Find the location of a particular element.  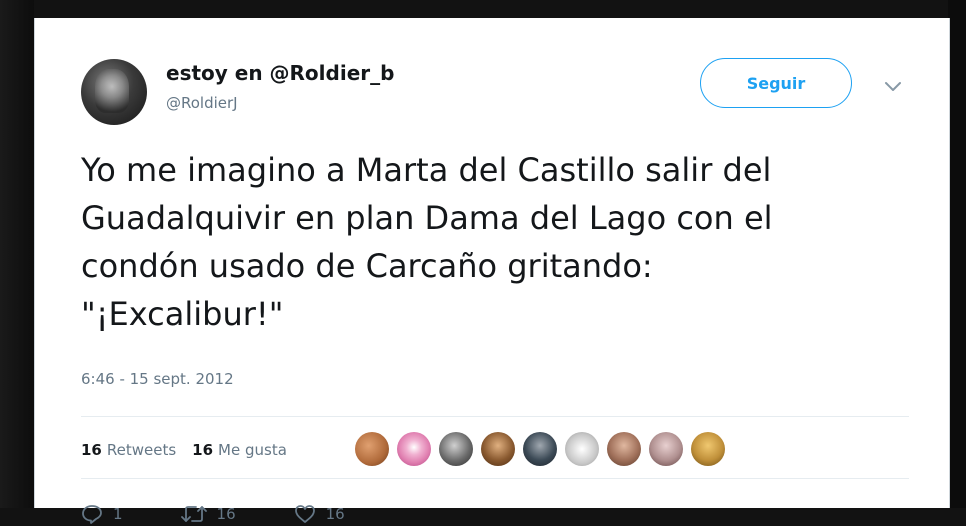

likes-label: Me gusta is located at coordinates (252, 450).